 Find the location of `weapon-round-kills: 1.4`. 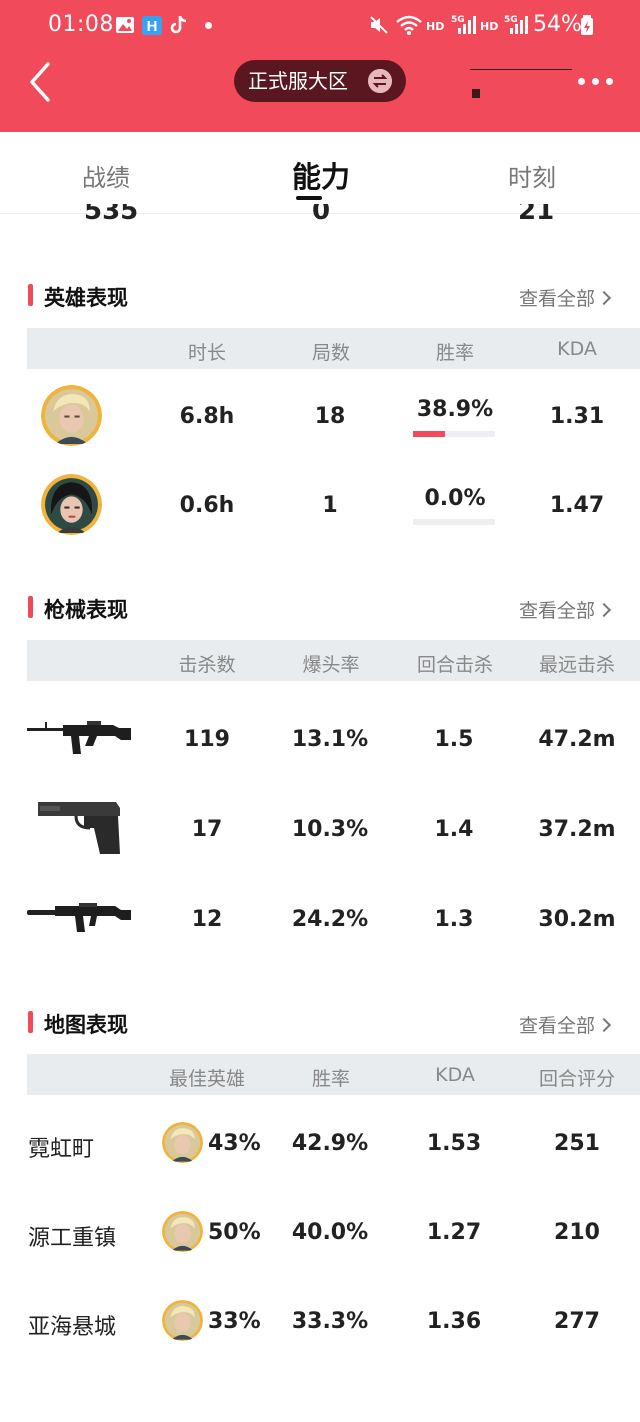

weapon-round-kills: 1.4 is located at coordinates (454, 829).